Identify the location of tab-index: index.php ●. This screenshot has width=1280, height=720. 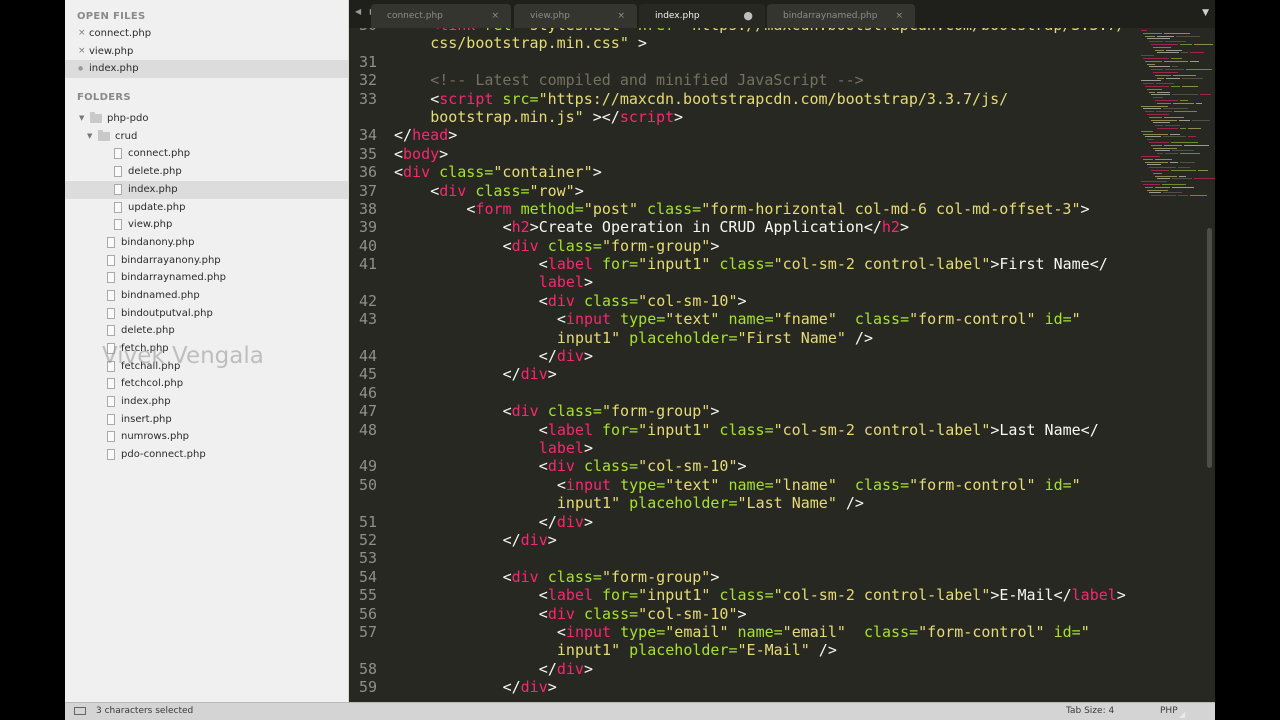
(702, 16).